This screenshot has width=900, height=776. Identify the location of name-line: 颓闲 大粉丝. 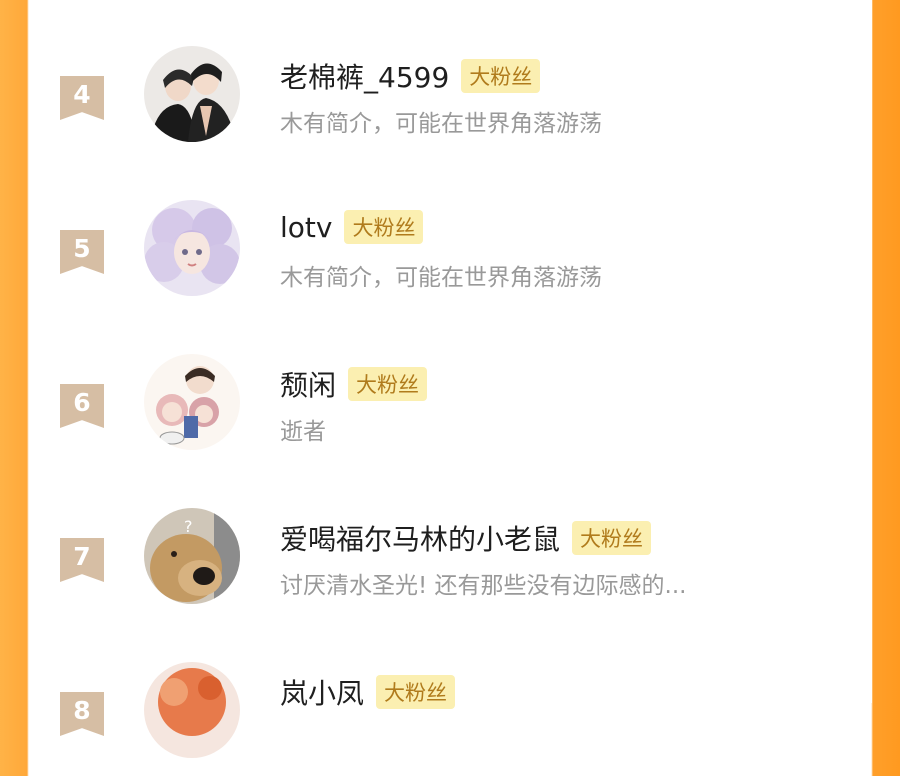
(354, 384).